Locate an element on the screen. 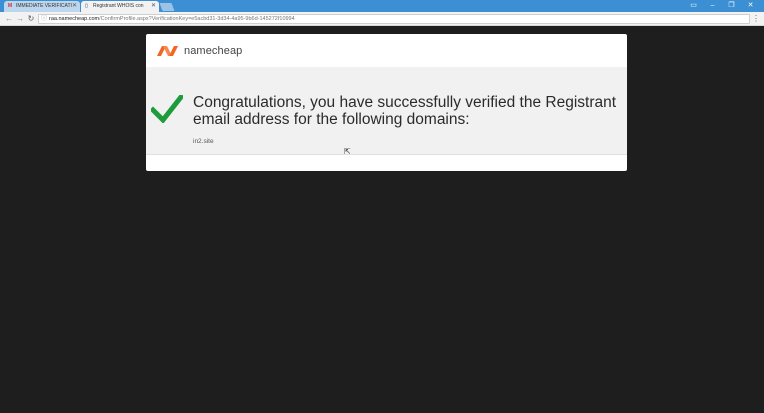 This screenshot has width=764, height=413. reload-icon: ↻ is located at coordinates (31, 19).